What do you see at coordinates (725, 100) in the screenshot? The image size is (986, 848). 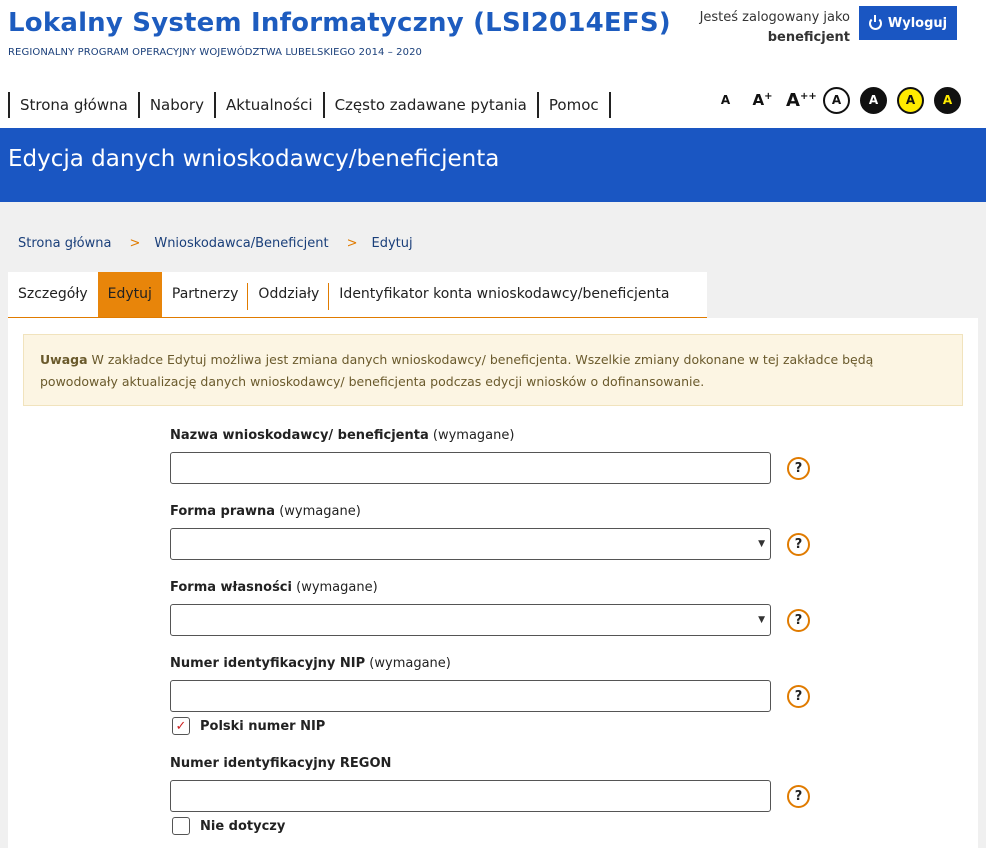 I see `font-size-default-button: A` at bounding box center [725, 100].